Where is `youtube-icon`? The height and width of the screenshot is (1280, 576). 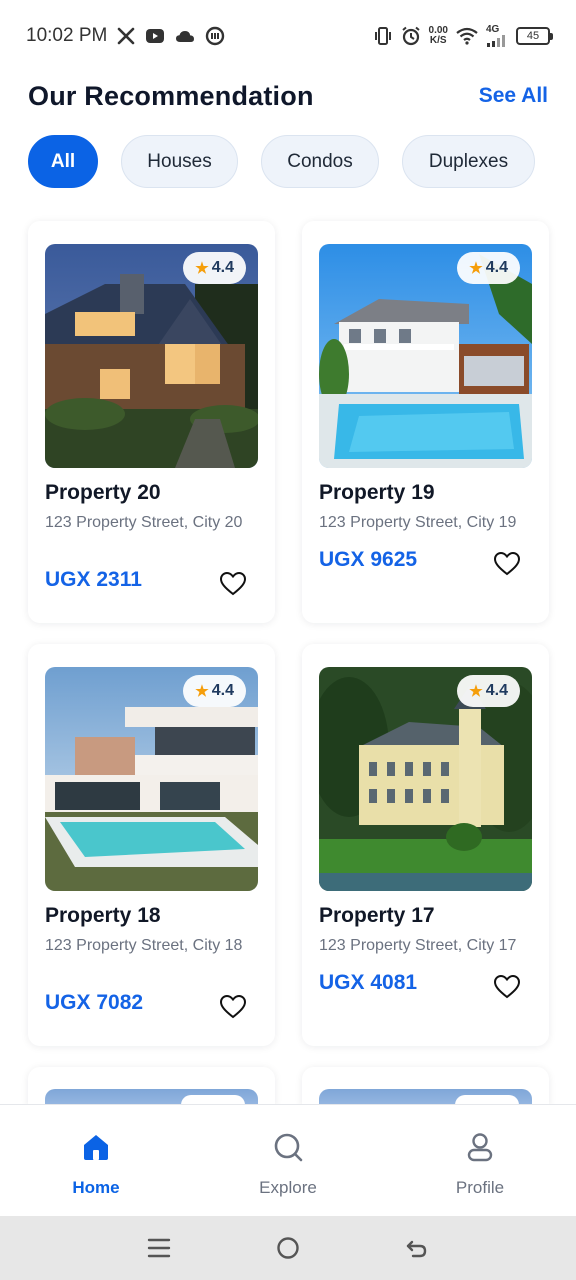 youtube-icon is located at coordinates (155, 36).